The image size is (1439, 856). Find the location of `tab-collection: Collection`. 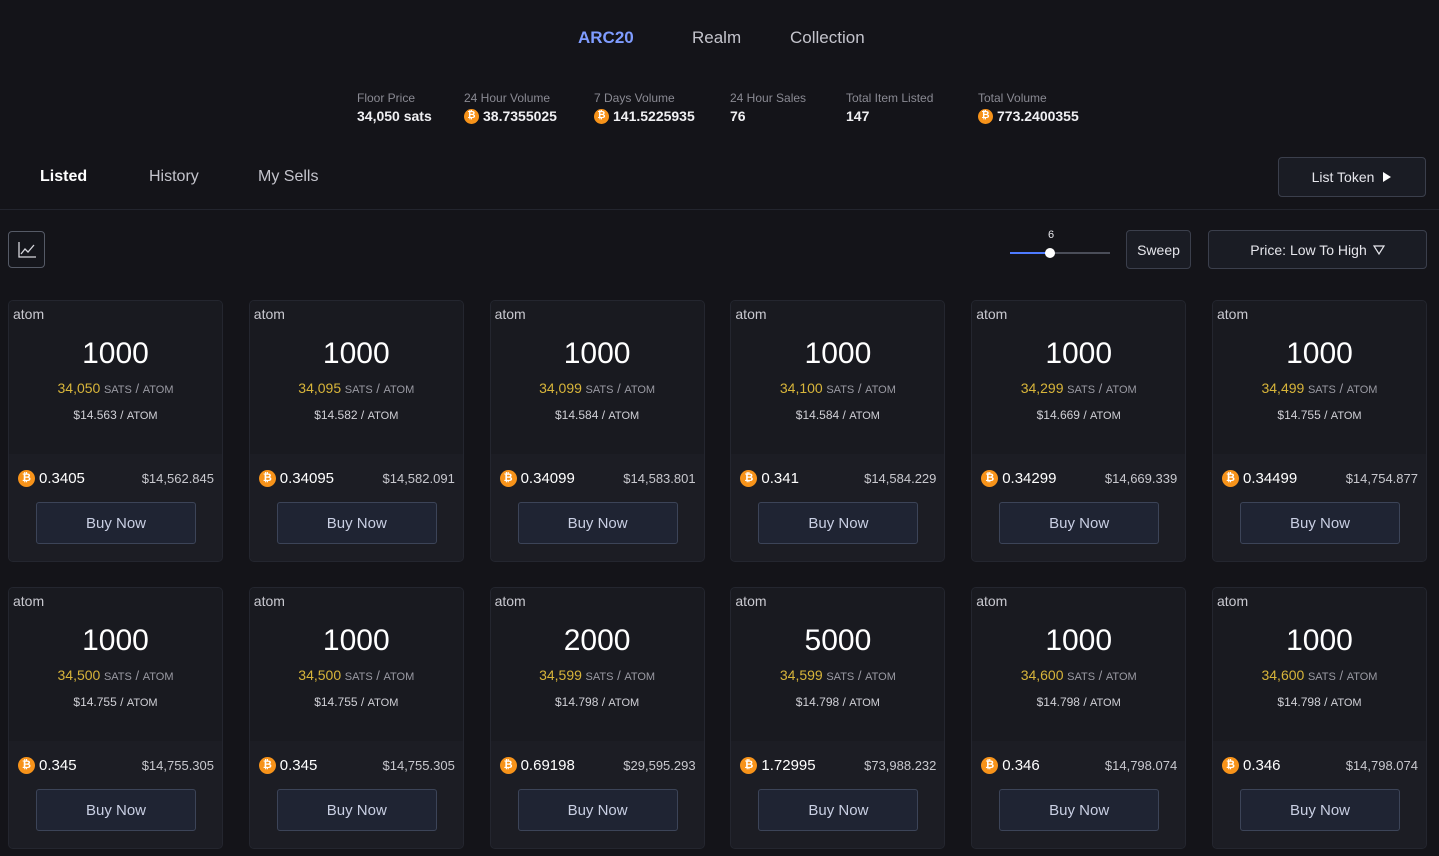

tab-collection: Collection is located at coordinates (827, 38).